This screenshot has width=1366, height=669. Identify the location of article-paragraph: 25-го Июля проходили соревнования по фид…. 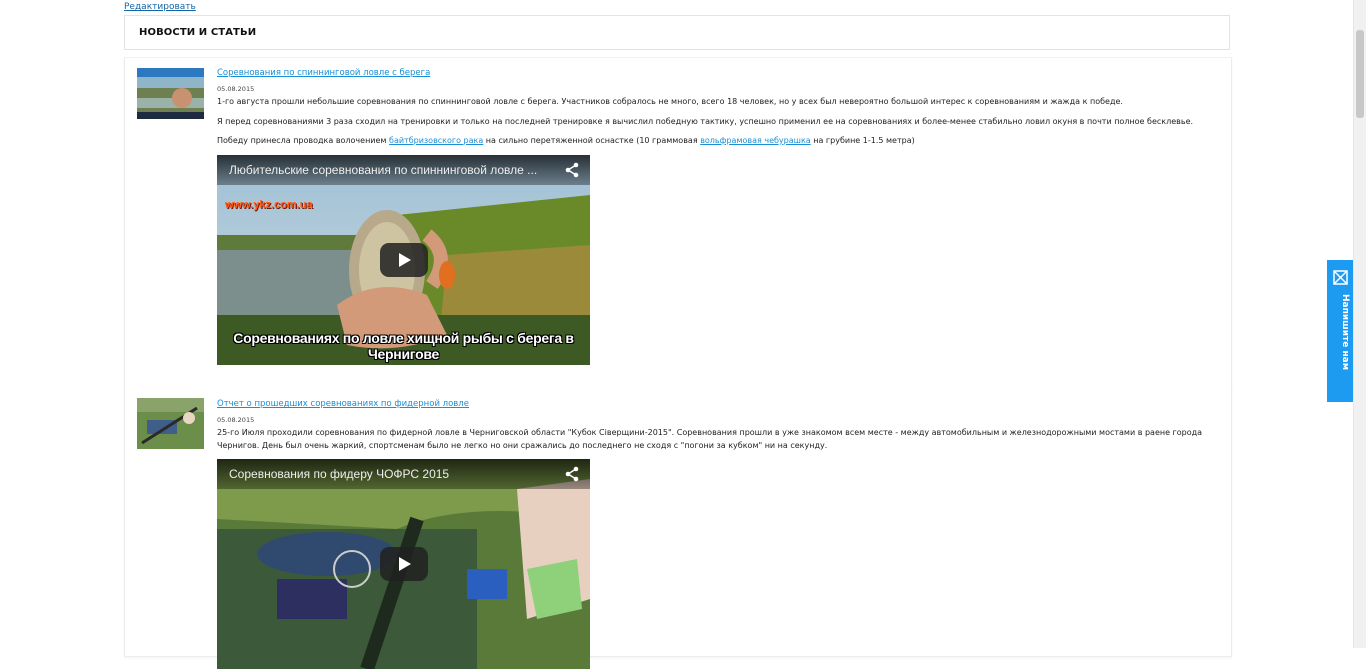
(710, 439).